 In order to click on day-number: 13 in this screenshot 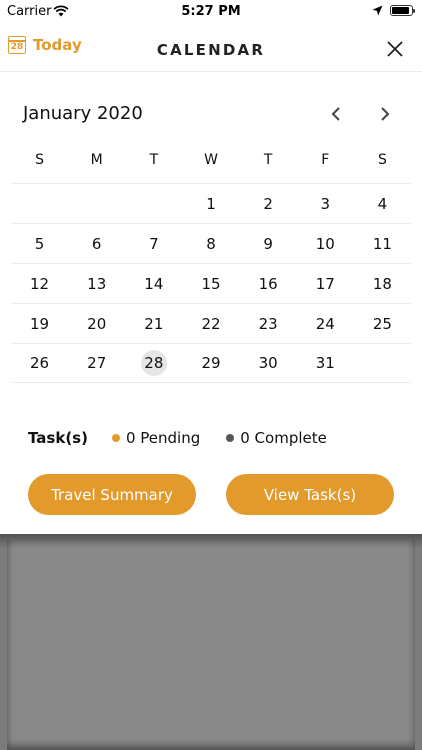, I will do `click(97, 283)`.